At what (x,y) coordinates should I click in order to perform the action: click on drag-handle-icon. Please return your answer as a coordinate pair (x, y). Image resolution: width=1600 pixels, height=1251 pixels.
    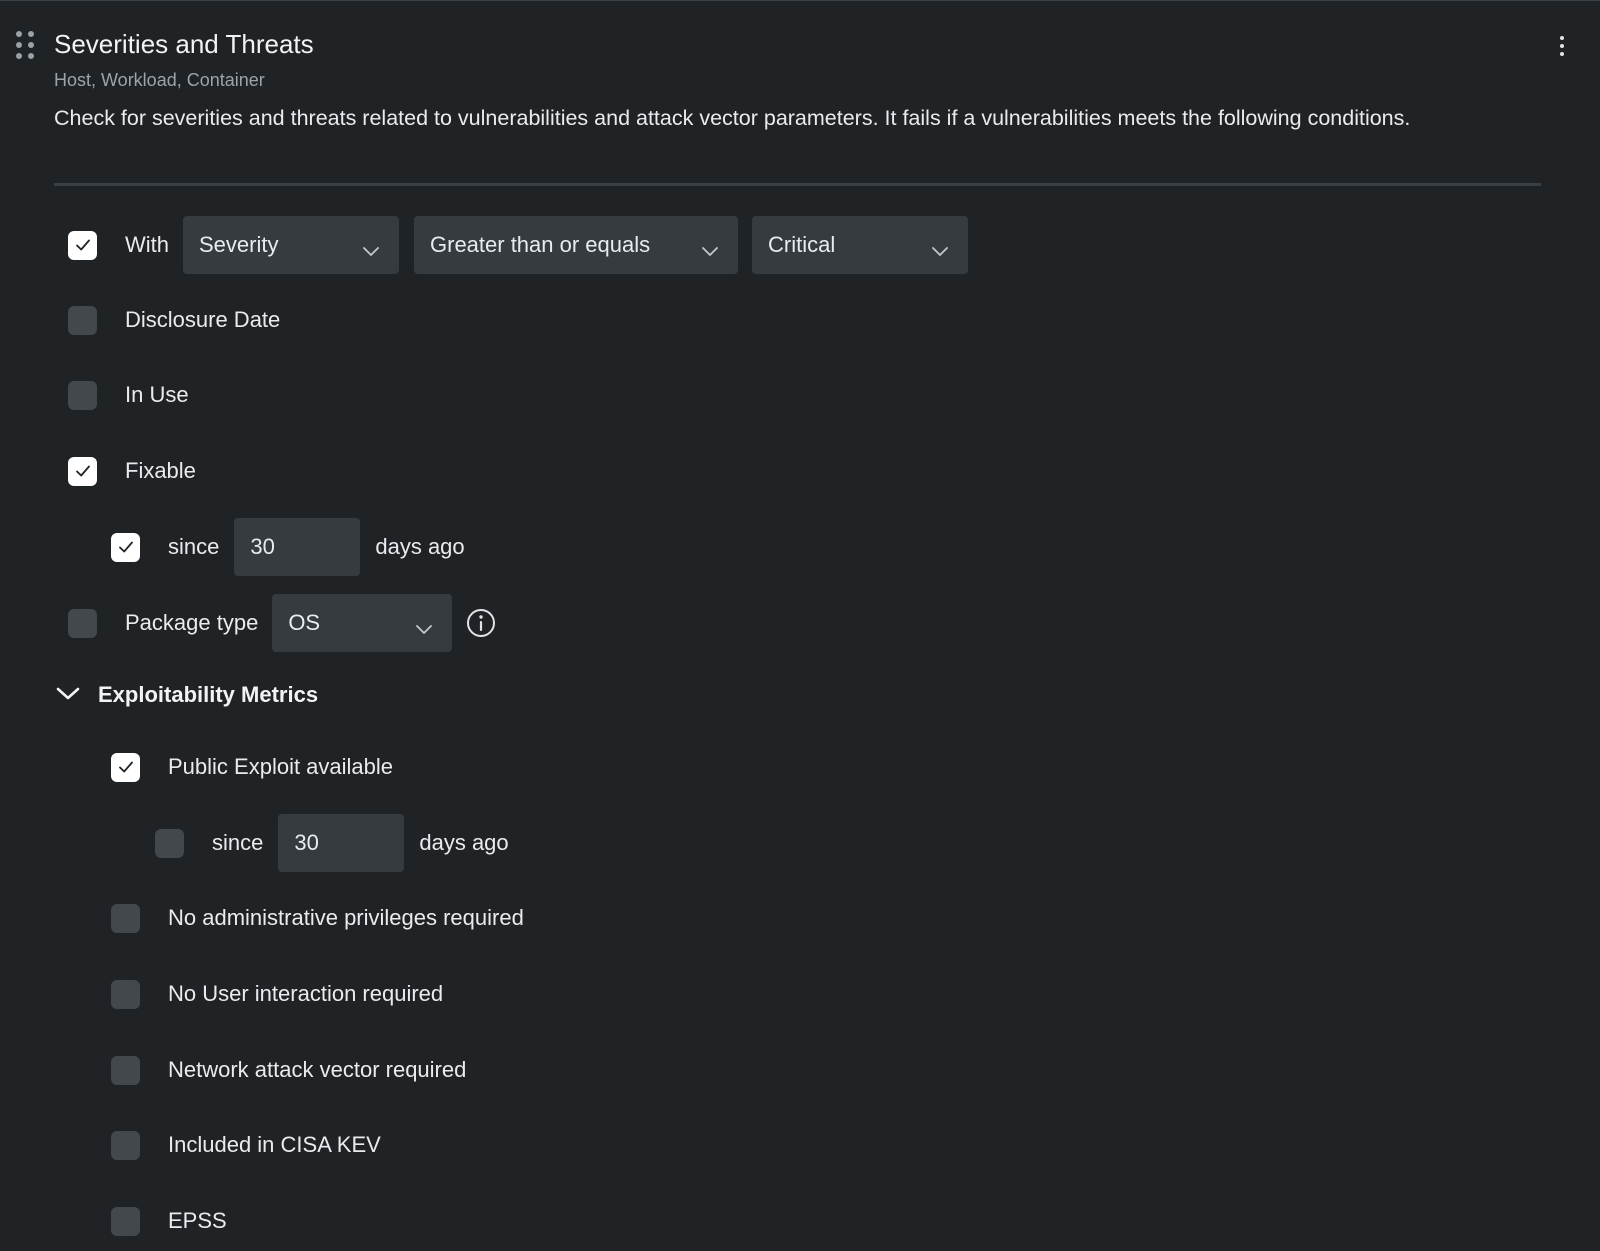
    Looking at the image, I should click on (26, 46).